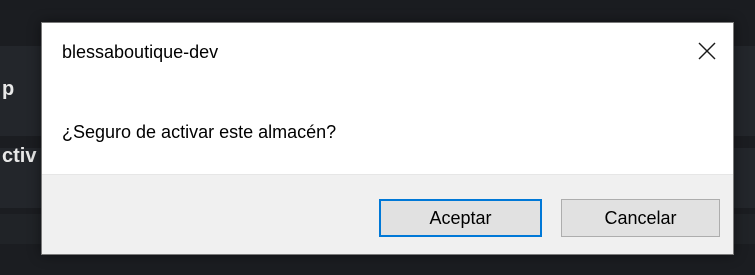  I want to click on background-partial-text: ctiv, so click(19, 156).